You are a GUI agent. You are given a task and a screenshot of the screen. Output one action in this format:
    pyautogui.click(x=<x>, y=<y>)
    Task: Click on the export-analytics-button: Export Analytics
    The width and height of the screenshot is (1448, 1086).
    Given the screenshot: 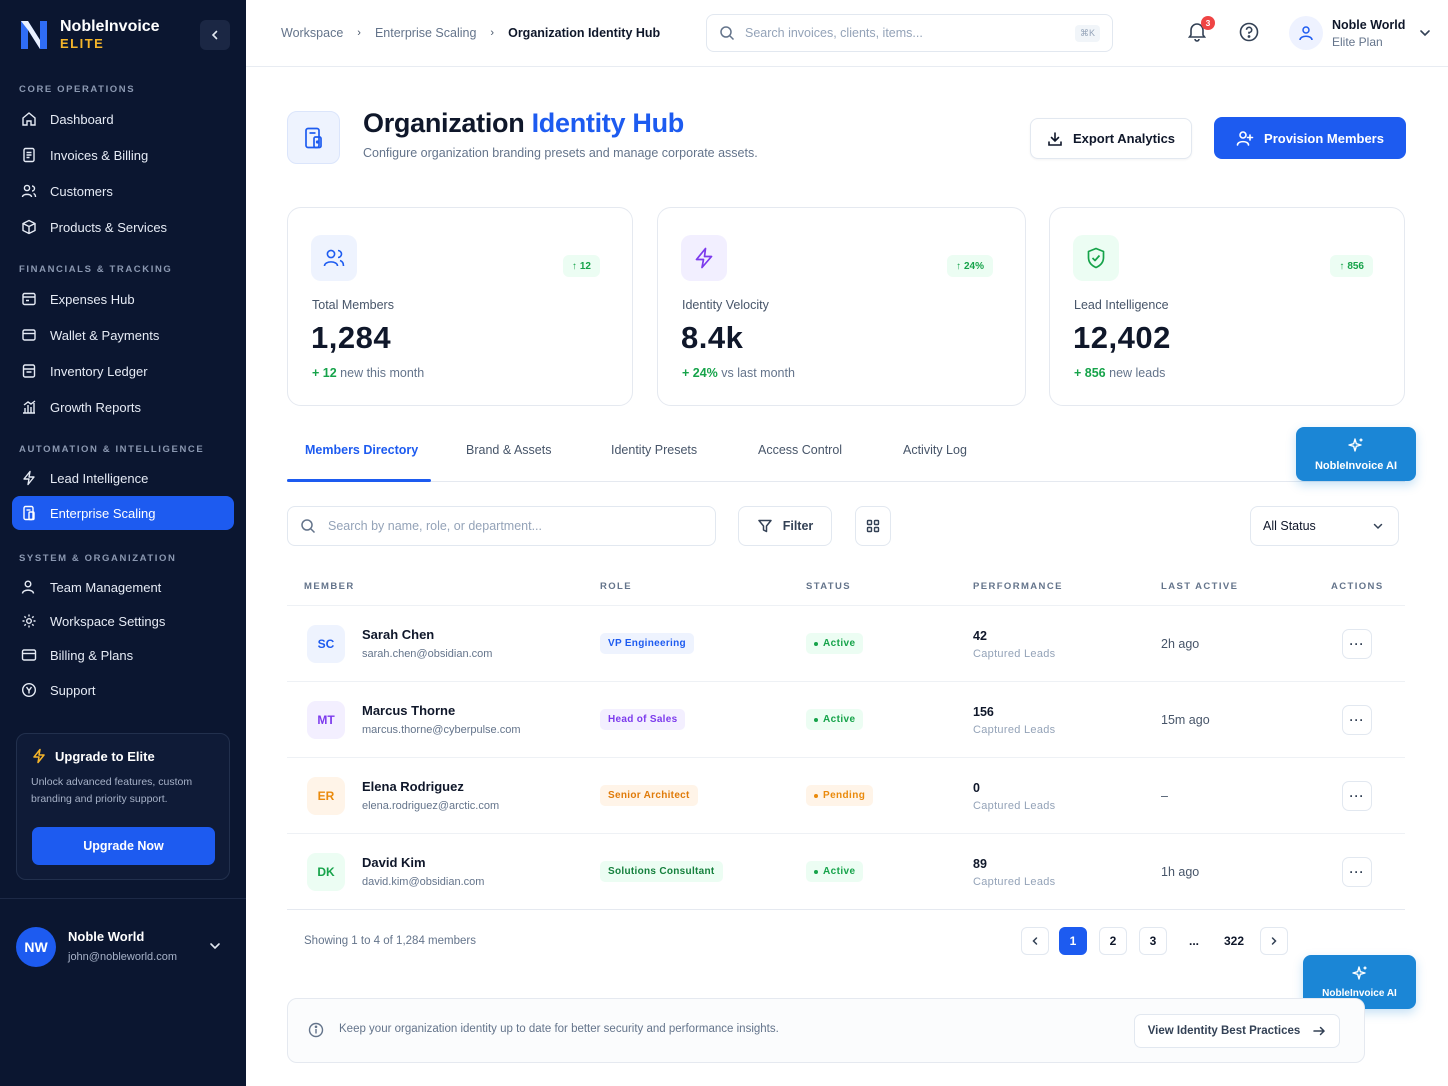 What is the action you would take?
    pyautogui.click(x=1111, y=138)
    